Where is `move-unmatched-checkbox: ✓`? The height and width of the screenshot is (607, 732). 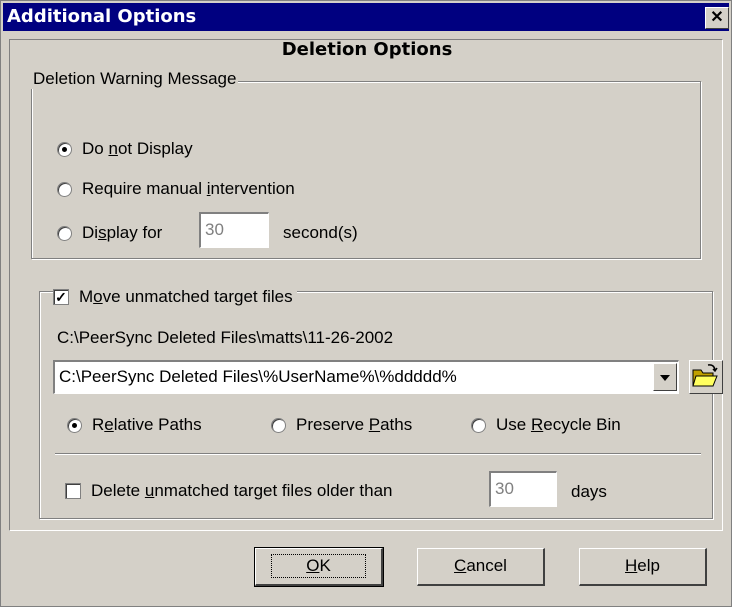 move-unmatched-checkbox: ✓ is located at coordinates (61, 297).